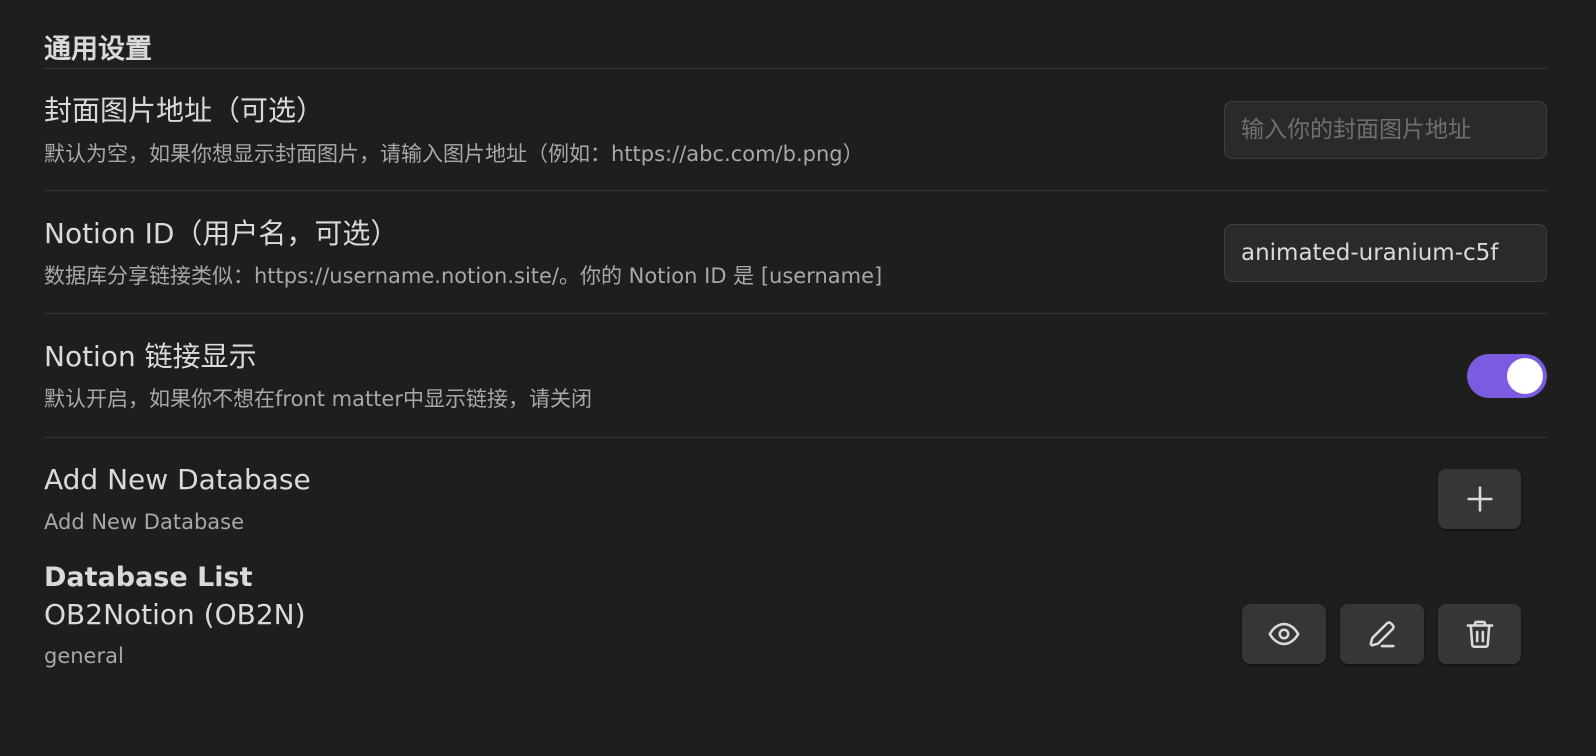  I want to click on view-database-button, so click(1284, 634).